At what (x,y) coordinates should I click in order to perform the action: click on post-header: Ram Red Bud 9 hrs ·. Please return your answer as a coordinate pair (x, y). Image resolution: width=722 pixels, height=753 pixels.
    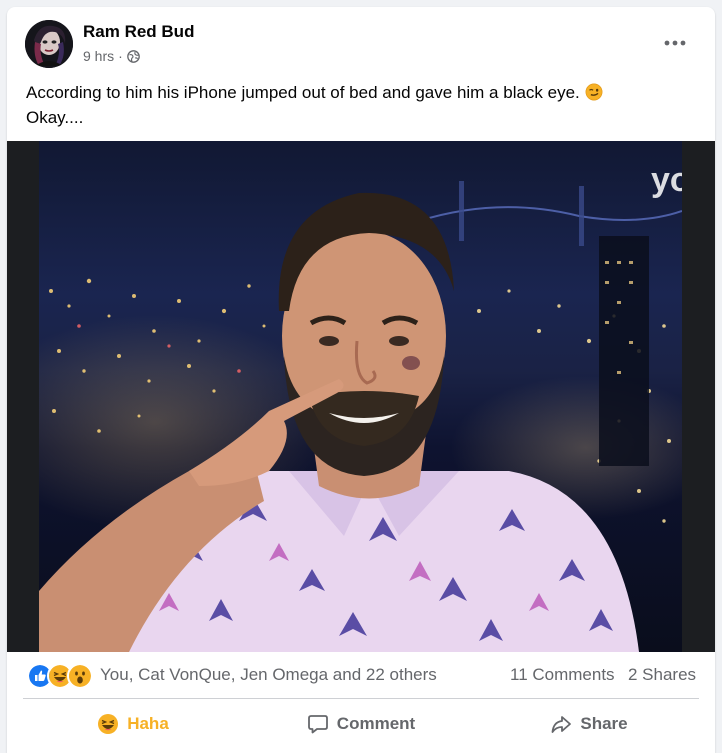
    Looking at the image, I should click on (361, 42).